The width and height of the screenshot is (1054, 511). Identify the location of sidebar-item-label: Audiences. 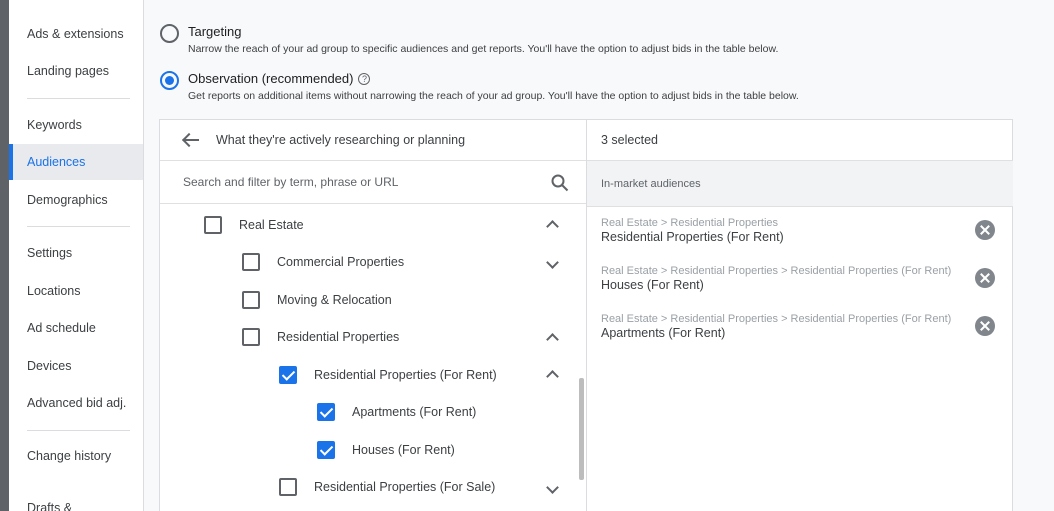
(56, 162).